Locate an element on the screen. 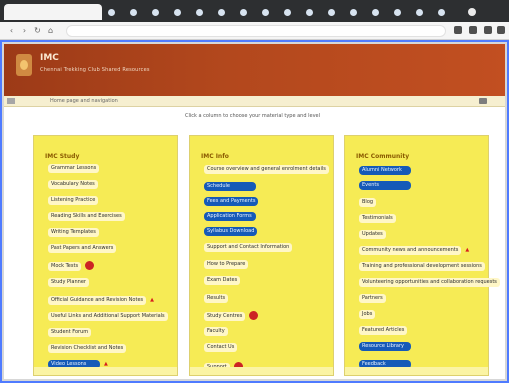 The width and height of the screenshot is (509, 383). alert-dot-icon is located at coordinates (90, 265).